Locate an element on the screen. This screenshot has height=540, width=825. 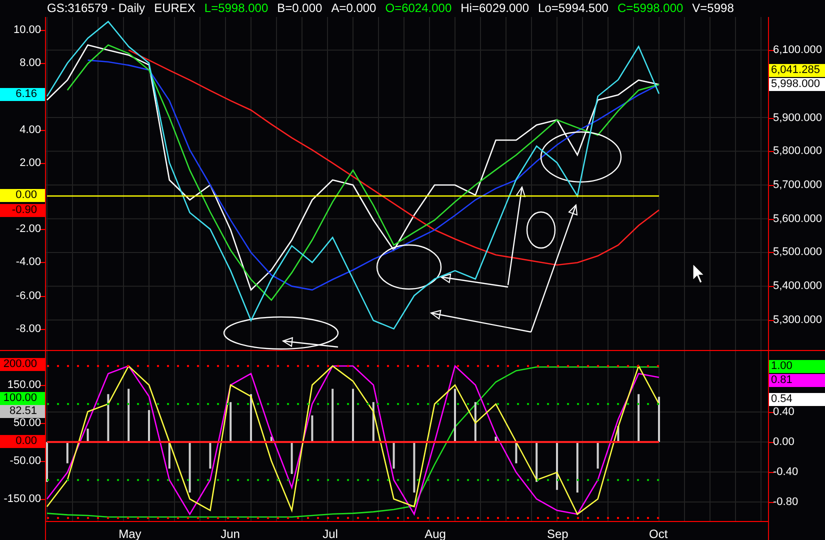
axis-tick-label: -8.00 is located at coordinates (28, 329).